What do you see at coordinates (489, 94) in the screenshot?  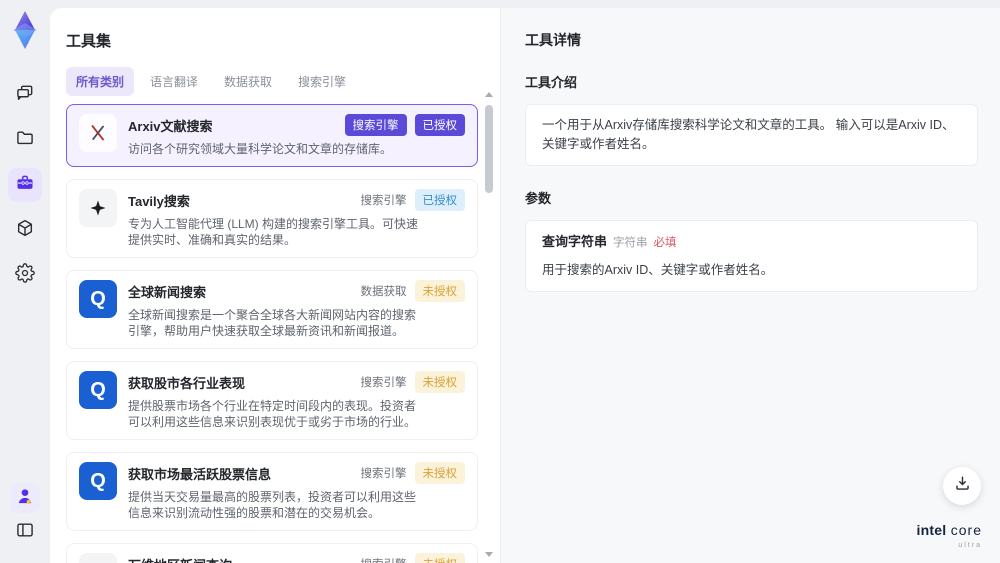 I see `scroll-up-arrow-icon` at bounding box center [489, 94].